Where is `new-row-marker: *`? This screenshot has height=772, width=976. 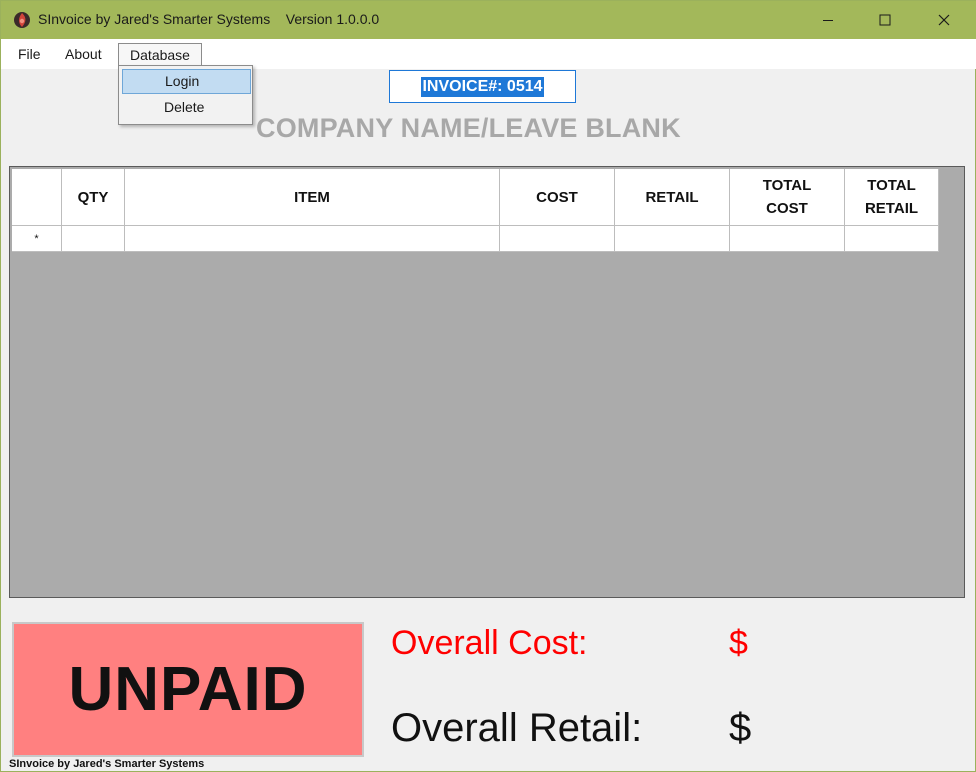 new-row-marker: * is located at coordinates (37, 239).